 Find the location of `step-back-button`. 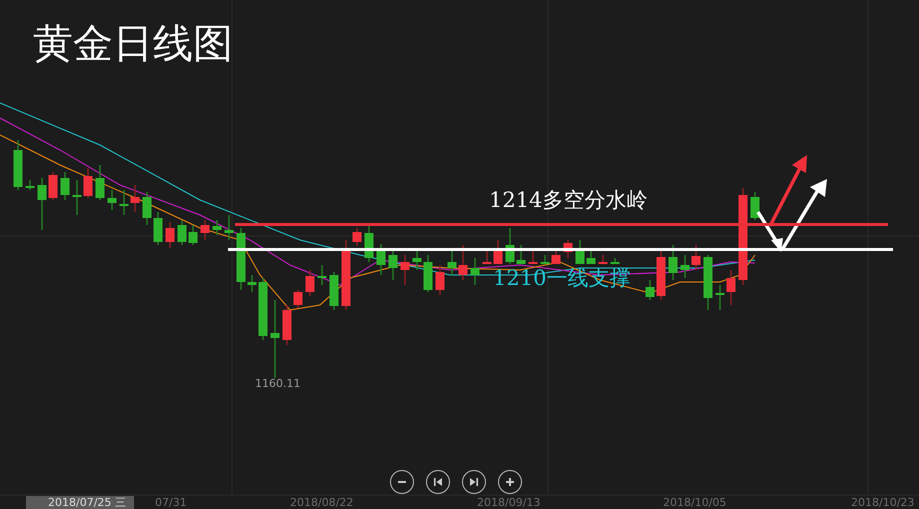

step-back-button is located at coordinates (438, 482).